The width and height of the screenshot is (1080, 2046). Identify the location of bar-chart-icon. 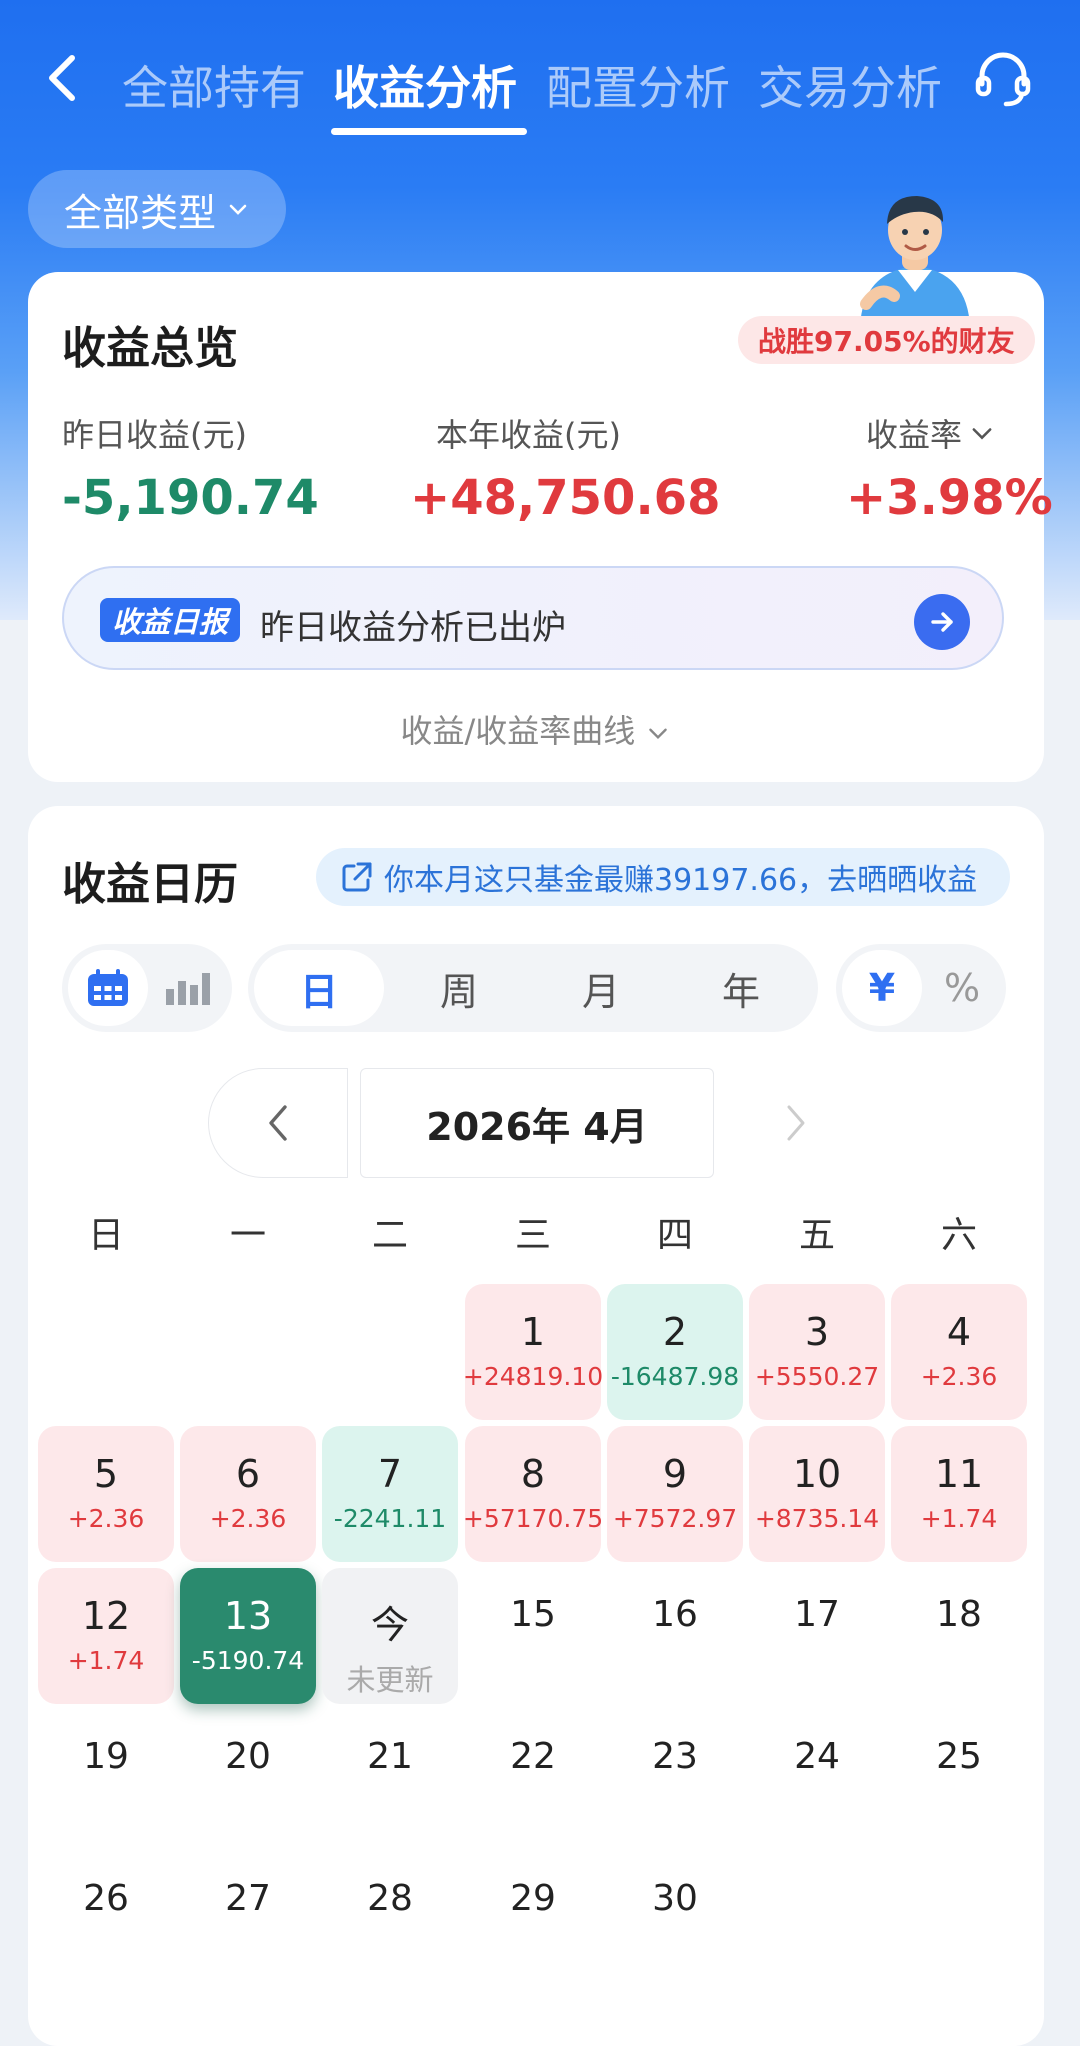
(188, 989).